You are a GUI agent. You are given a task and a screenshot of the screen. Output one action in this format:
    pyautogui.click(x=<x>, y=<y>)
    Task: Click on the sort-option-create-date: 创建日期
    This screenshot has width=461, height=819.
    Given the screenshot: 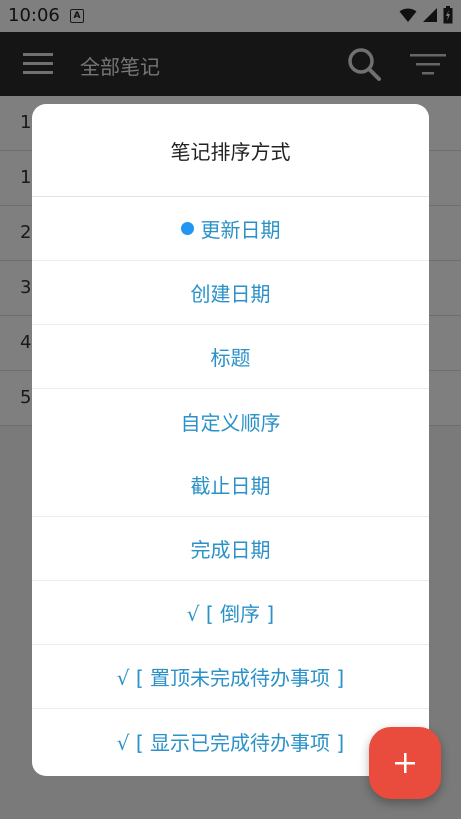 What is the action you would take?
    pyautogui.click(x=230, y=293)
    